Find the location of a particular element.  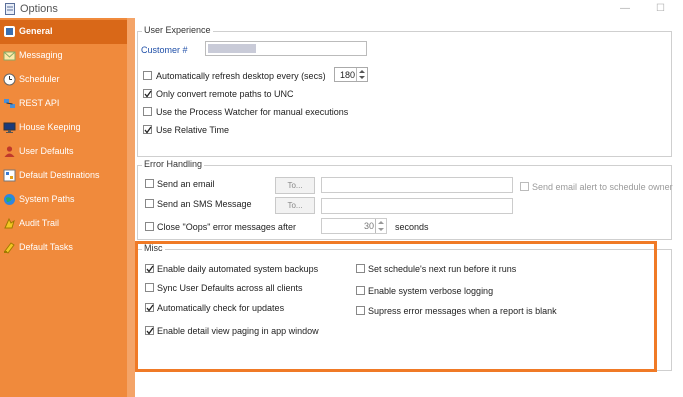

sidebar-item-label: General is located at coordinates (36, 31).